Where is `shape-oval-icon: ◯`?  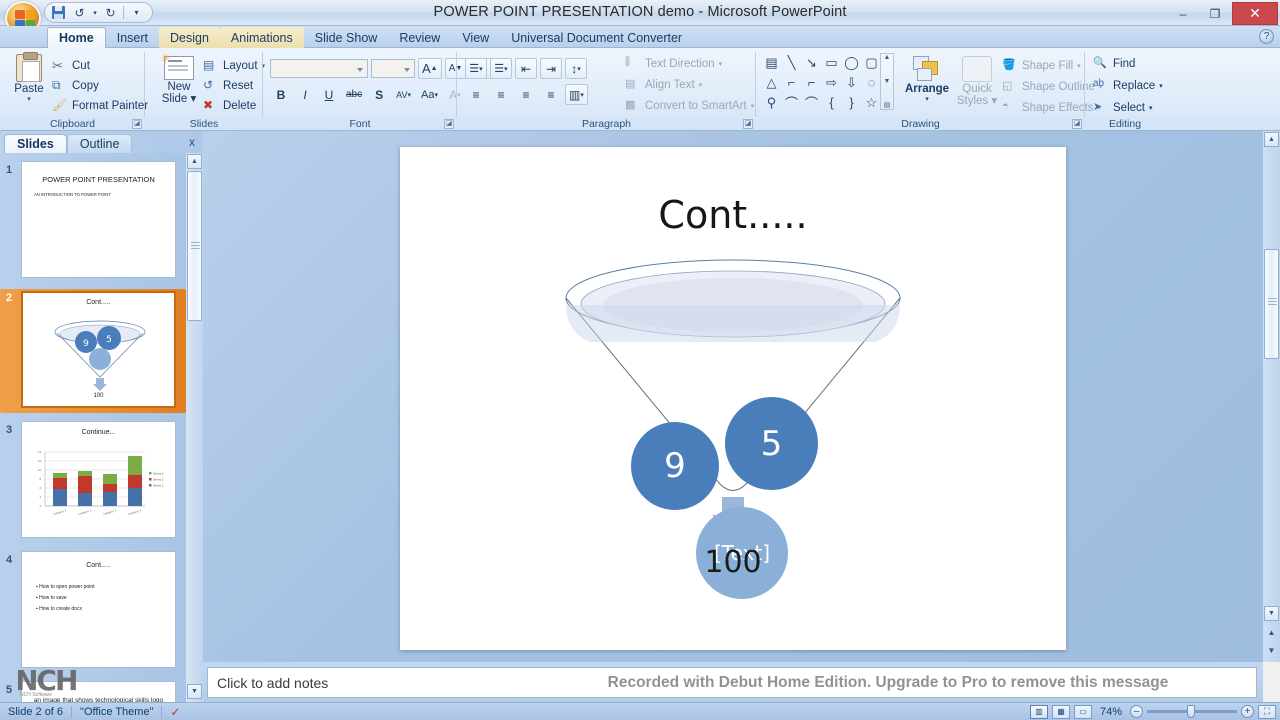
shape-oval-icon: ◯ is located at coordinates (851, 62).